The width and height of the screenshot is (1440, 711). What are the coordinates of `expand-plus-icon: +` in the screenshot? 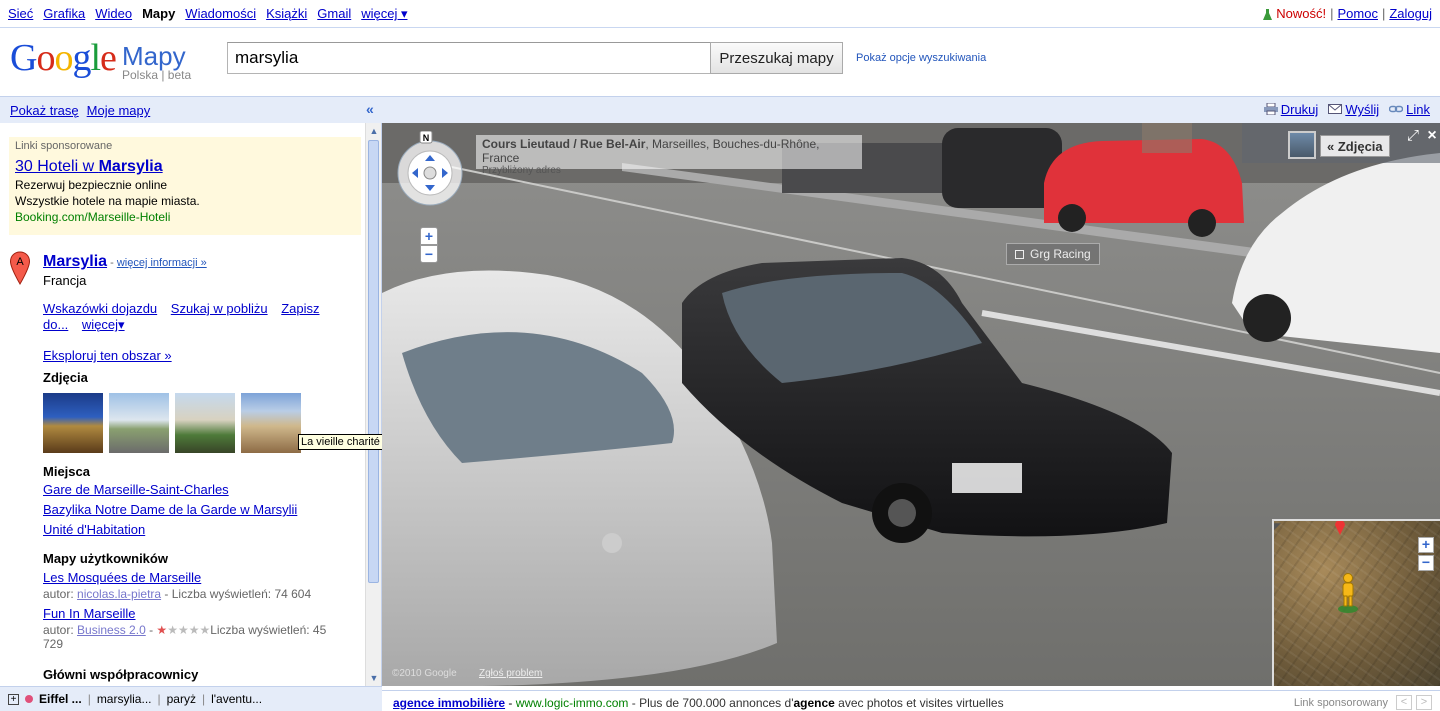 It's located at (13, 699).